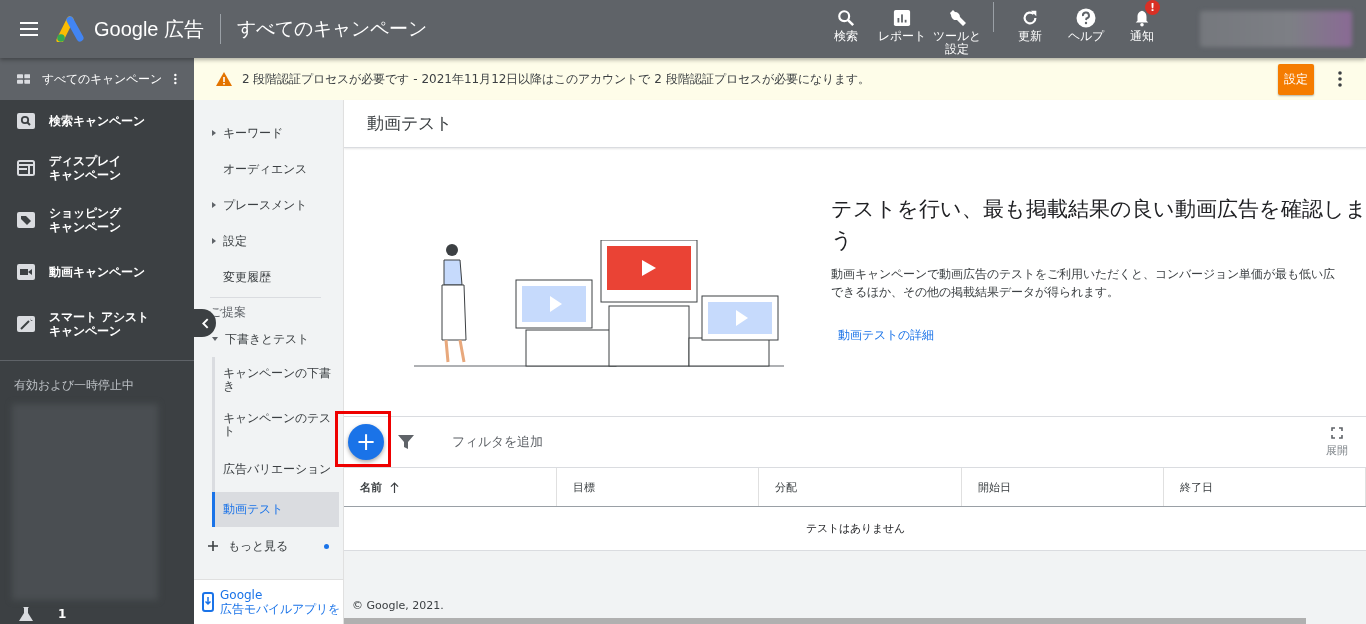 The height and width of the screenshot is (624, 1366). Describe the element at coordinates (451, 487) in the screenshot. I see `column-header: 名前` at that location.